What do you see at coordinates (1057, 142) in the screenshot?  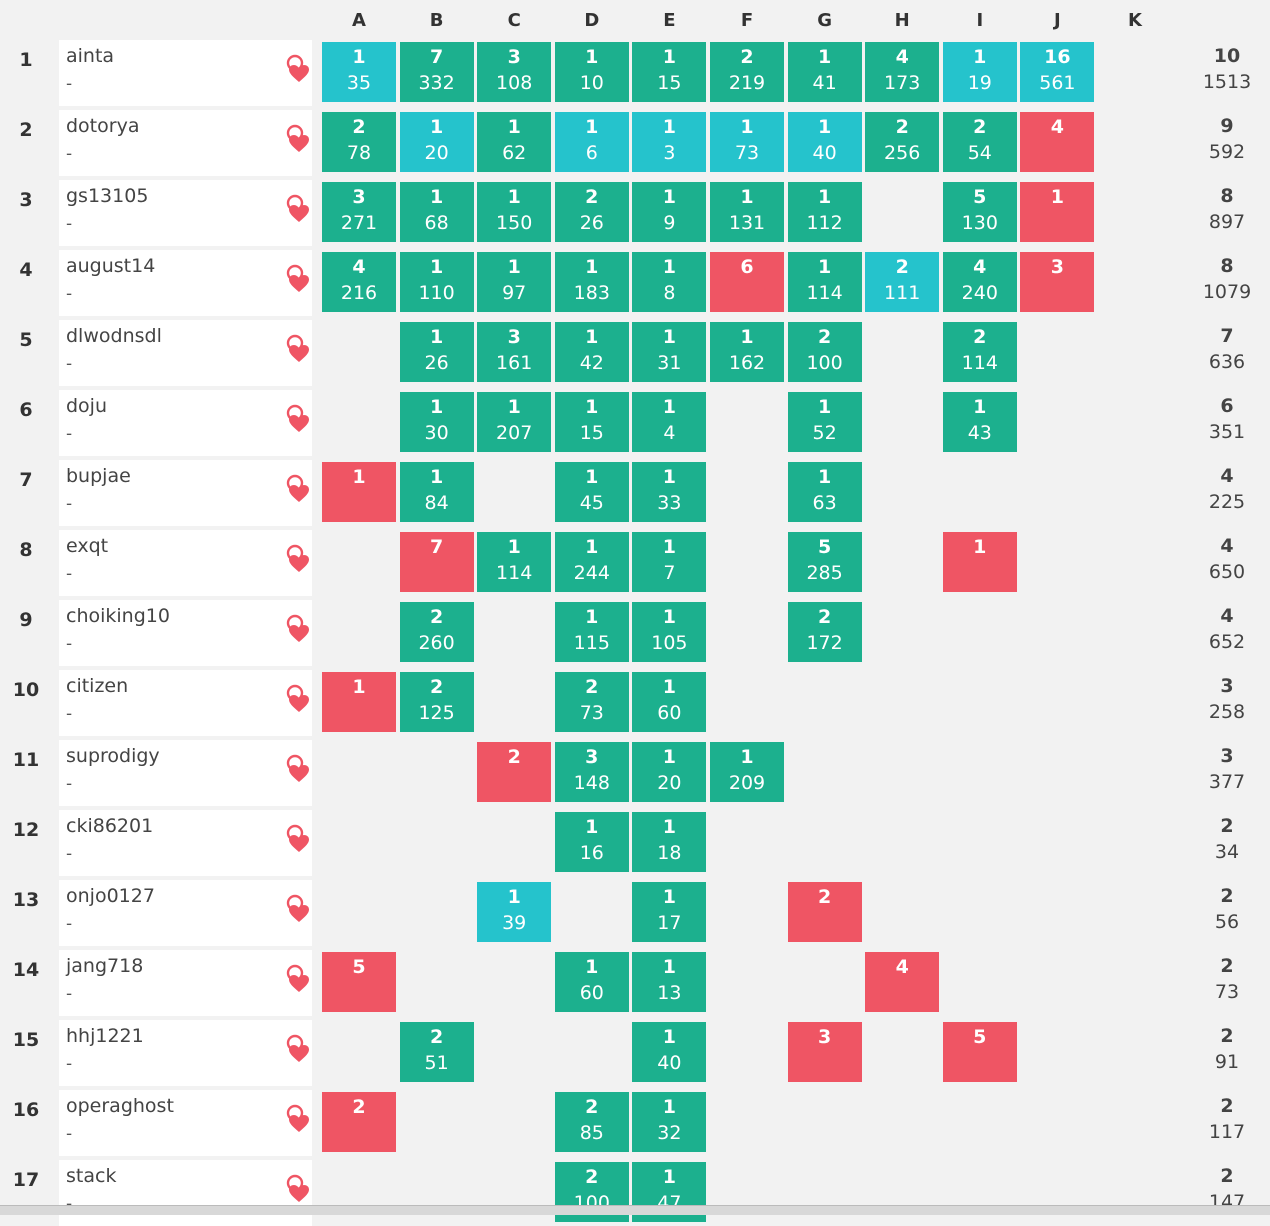 I see `problem-cell-j: 4` at bounding box center [1057, 142].